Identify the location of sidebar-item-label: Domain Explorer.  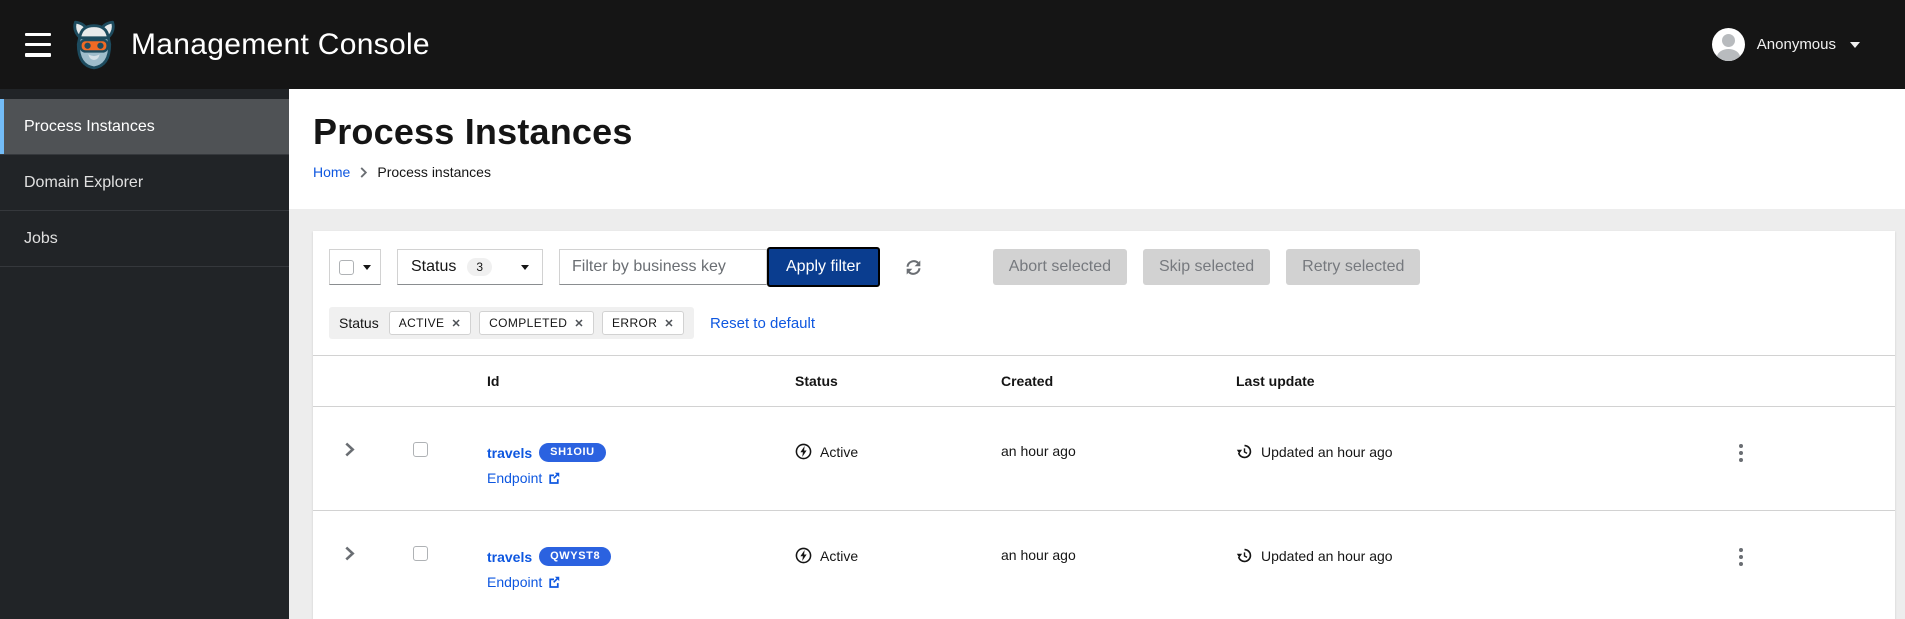
(84, 182).